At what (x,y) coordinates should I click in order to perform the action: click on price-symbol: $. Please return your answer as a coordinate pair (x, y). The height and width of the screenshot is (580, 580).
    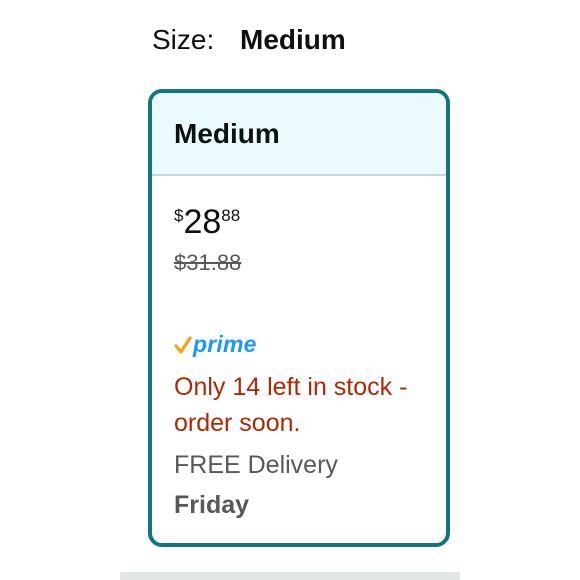
    Looking at the image, I should click on (179, 215).